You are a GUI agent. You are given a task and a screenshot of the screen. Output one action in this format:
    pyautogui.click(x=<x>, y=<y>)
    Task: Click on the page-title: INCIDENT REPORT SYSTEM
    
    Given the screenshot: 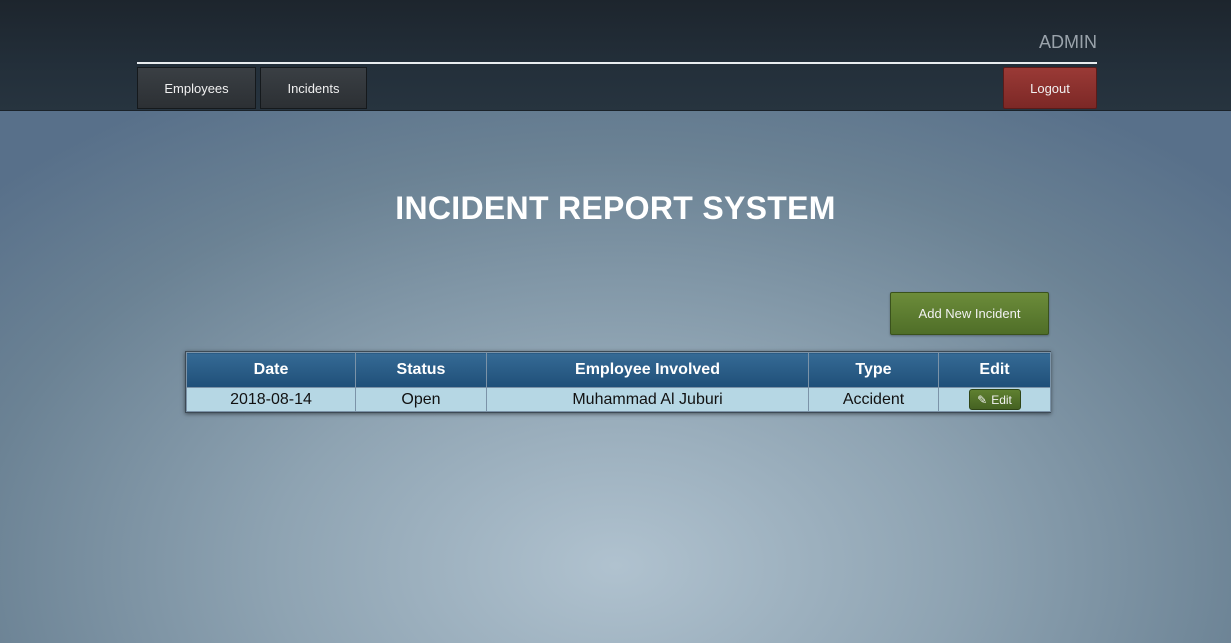 What is the action you would take?
    pyautogui.click(x=615, y=208)
    